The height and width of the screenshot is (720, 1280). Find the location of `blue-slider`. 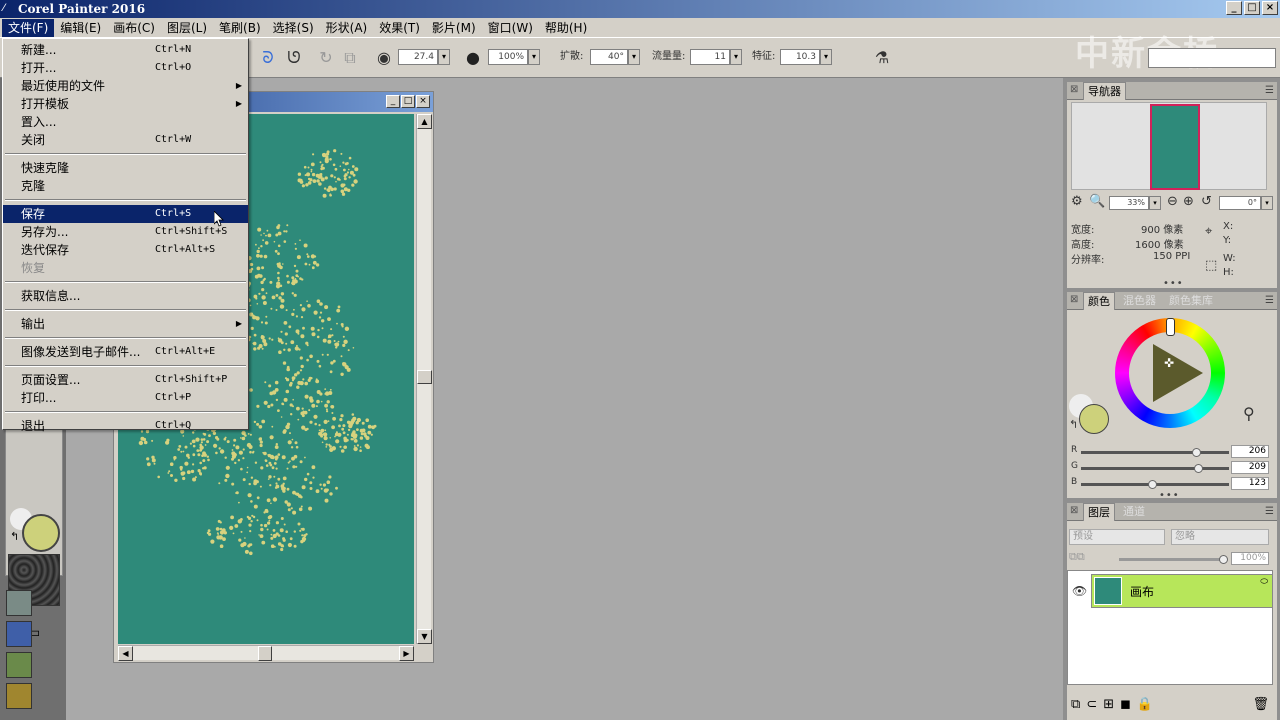

blue-slider is located at coordinates (1155, 484).